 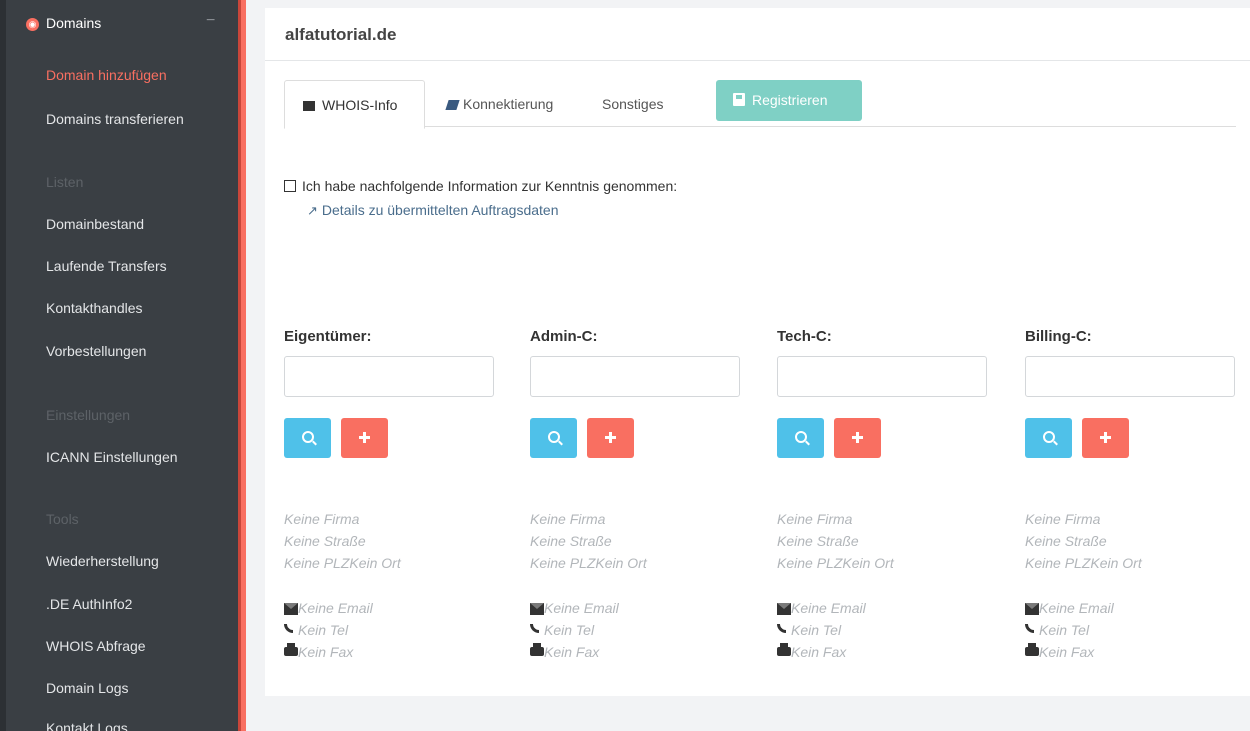 I want to click on tab-whois-info: WHOIS-Info, so click(x=354, y=104).